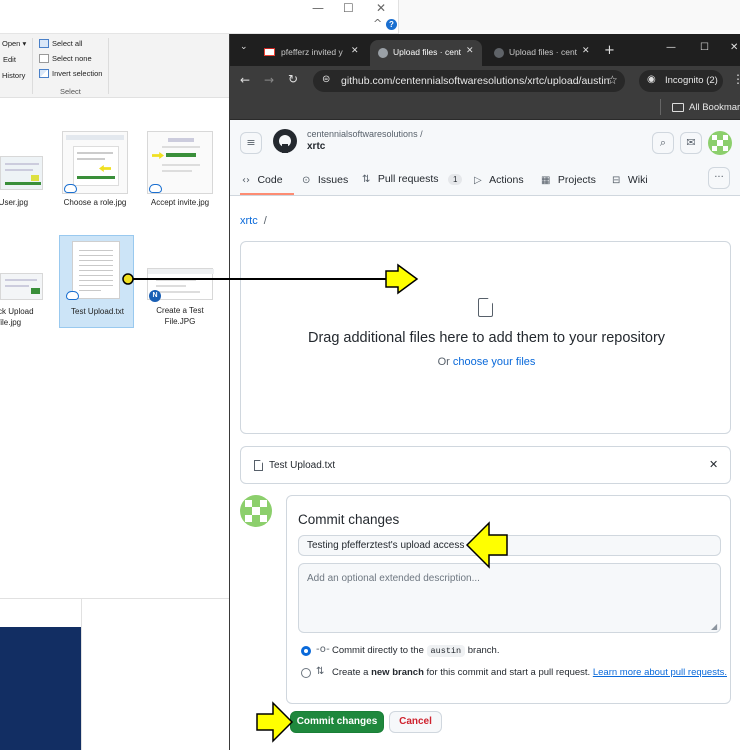 This screenshot has width=740, height=750. I want to click on committer-avatar, so click(256, 511).